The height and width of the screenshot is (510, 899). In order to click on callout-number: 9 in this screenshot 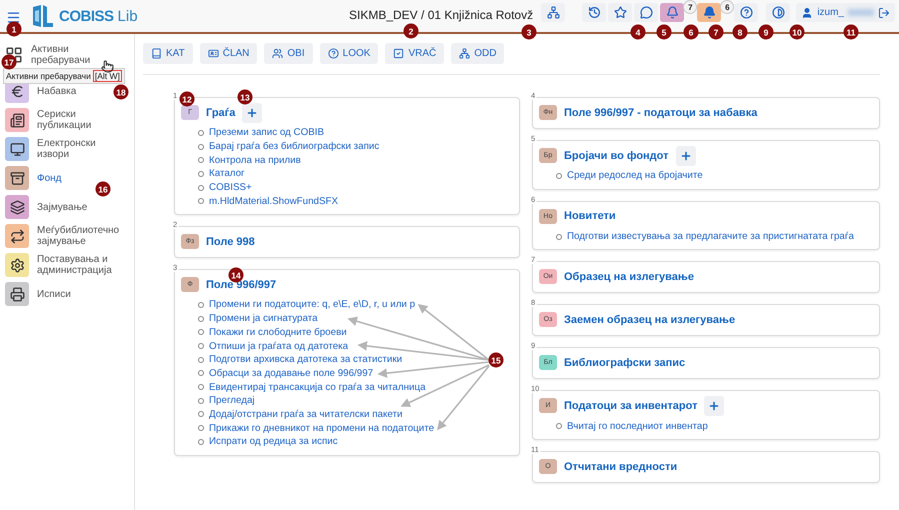, I will do `click(766, 32)`.